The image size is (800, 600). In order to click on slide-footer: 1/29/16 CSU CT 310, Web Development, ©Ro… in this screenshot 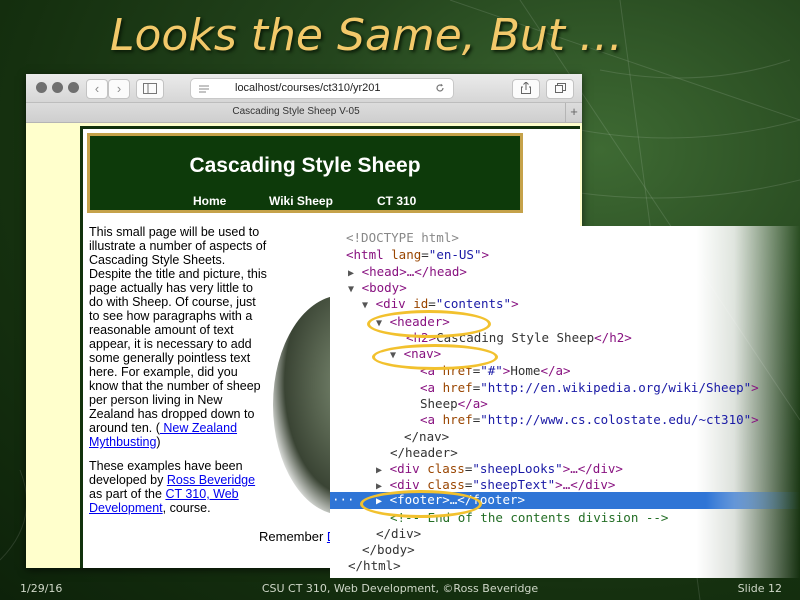, I will do `click(400, 589)`.